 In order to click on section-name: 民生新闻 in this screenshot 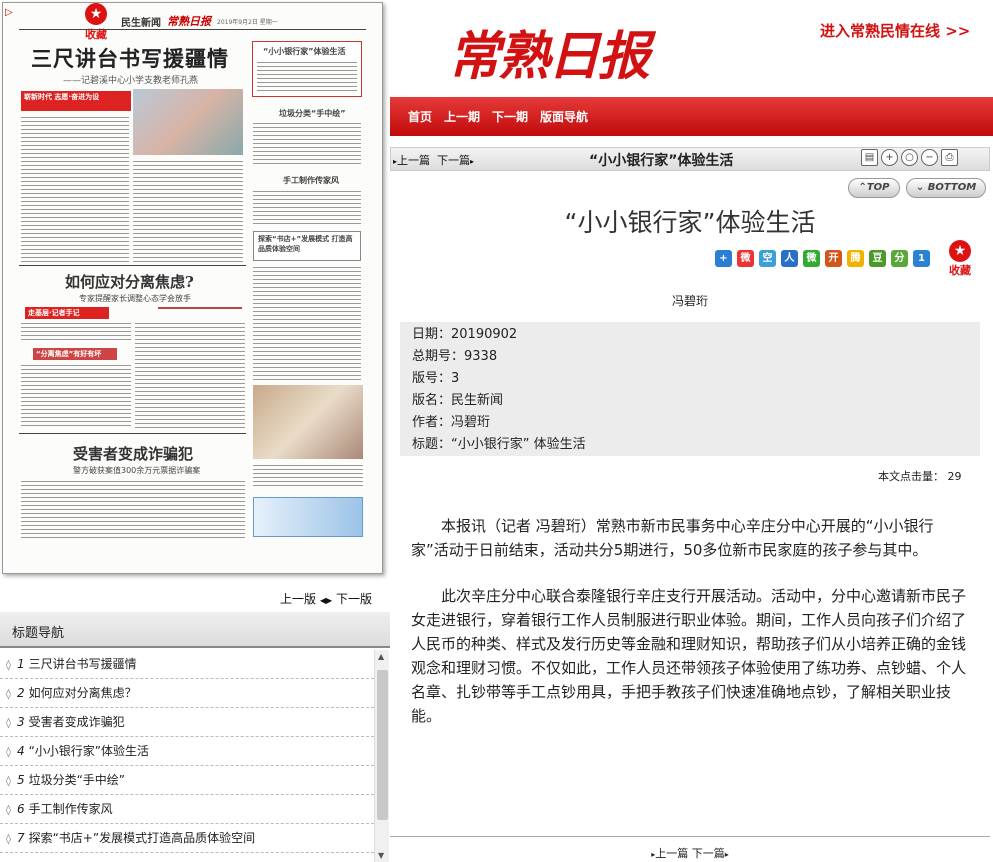, I will do `click(141, 23)`.